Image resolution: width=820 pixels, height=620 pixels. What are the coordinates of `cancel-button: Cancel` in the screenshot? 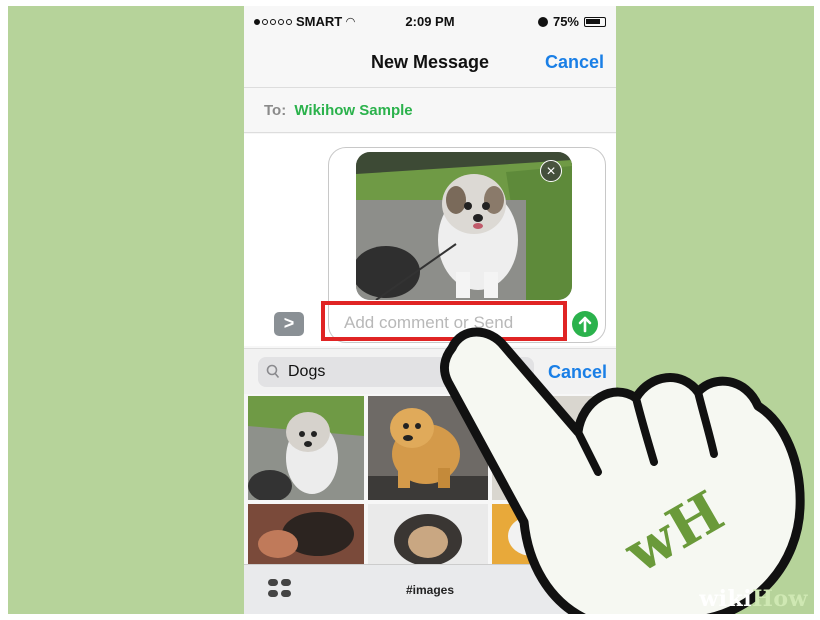 It's located at (574, 62).